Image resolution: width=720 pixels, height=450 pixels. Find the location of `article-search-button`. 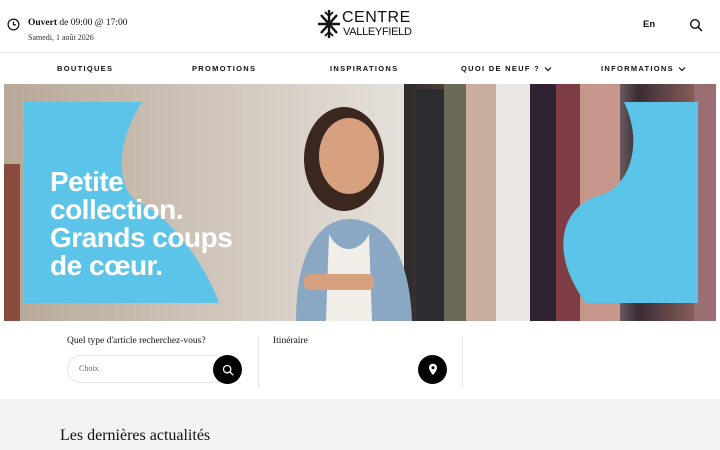

article-search-button is located at coordinates (227, 369).